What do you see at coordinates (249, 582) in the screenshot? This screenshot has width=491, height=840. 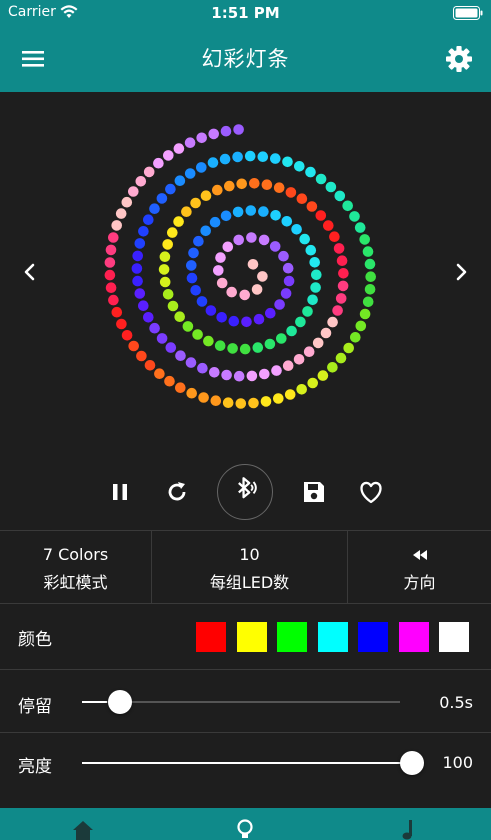 I see `led-count-label: 每组LED数` at bounding box center [249, 582].